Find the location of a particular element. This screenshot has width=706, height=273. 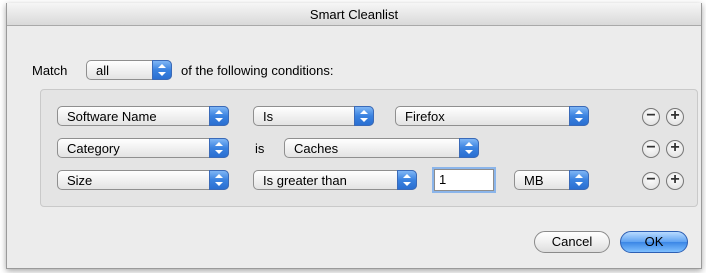

field-value: Software Name is located at coordinates (112, 116).